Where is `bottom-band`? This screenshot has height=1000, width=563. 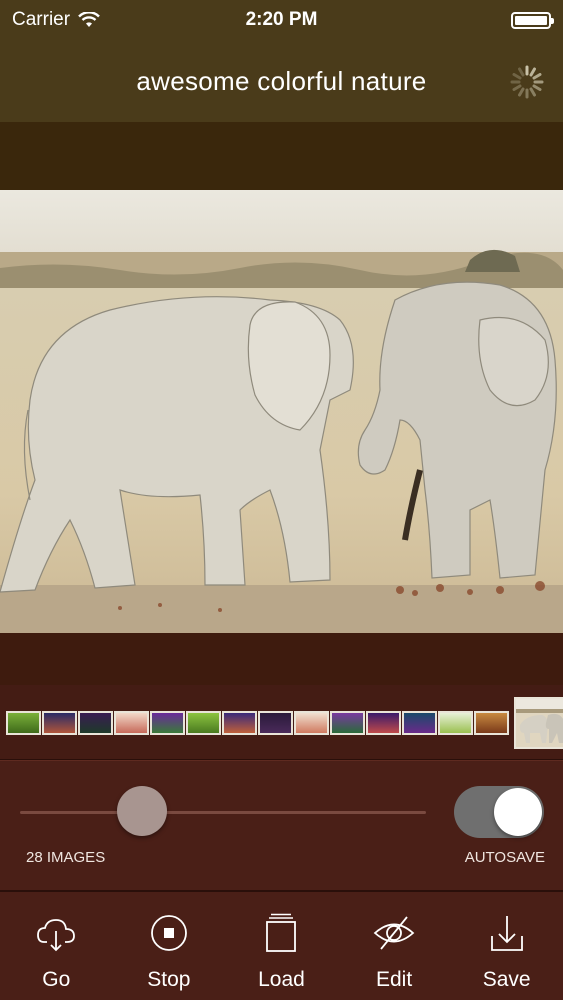
bottom-band is located at coordinates (281, 659).